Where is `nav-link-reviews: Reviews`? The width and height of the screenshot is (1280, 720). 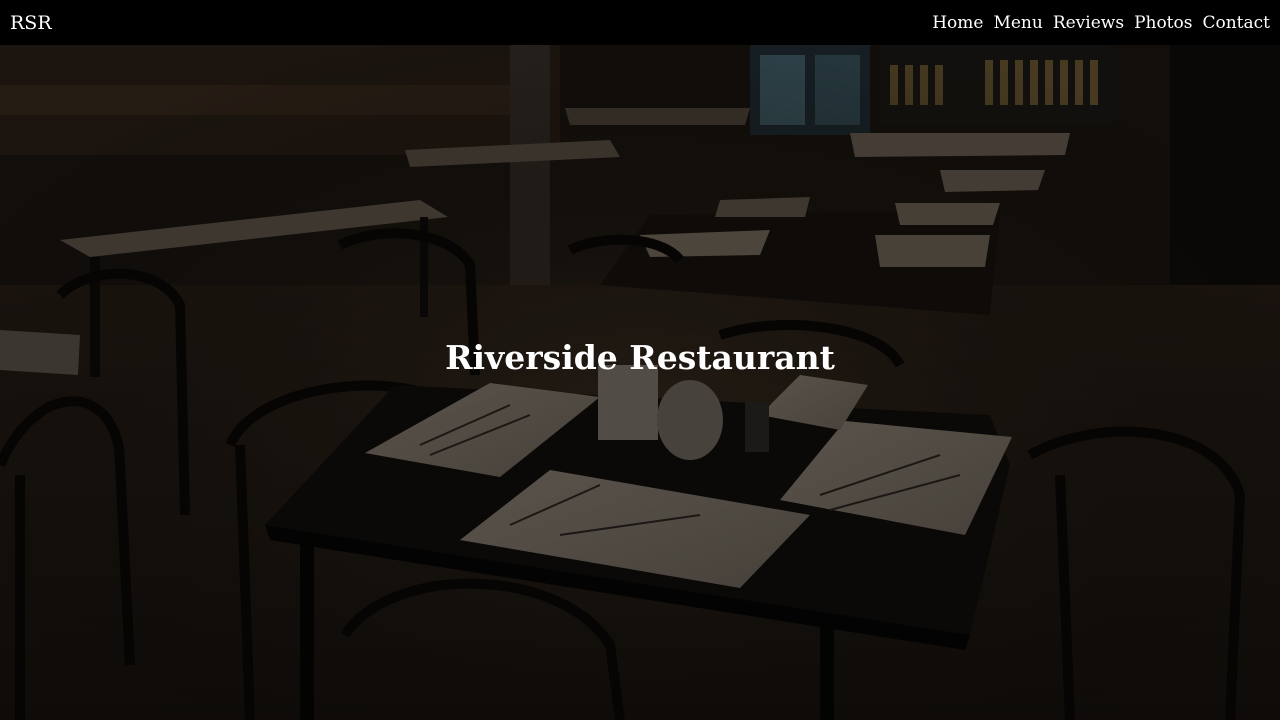
nav-link-reviews: Reviews is located at coordinates (1088, 23).